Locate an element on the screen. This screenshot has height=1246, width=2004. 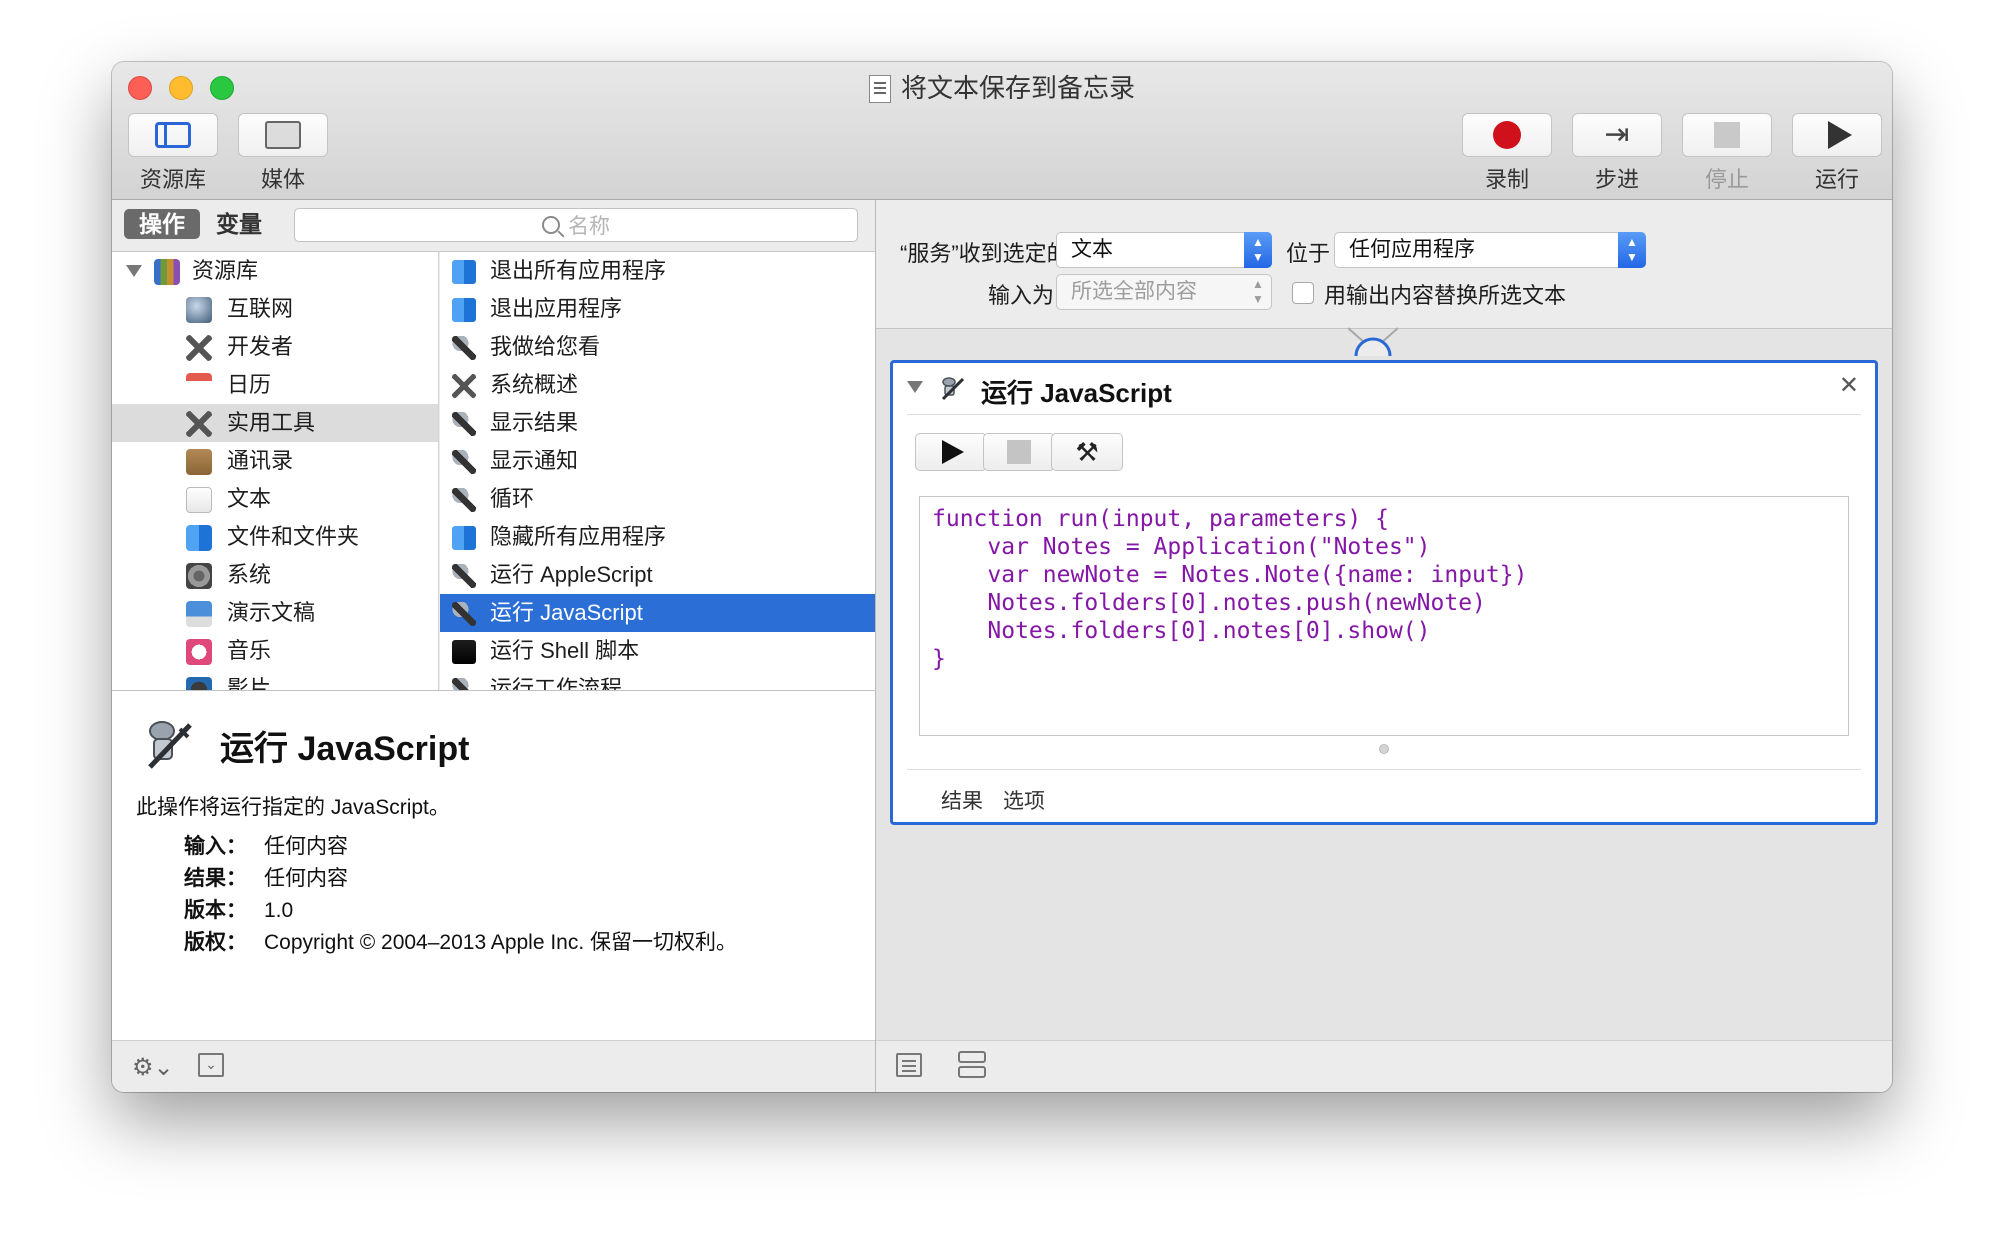
application-popup: 任何应用程序 ▲ ▼ is located at coordinates (1490, 250).